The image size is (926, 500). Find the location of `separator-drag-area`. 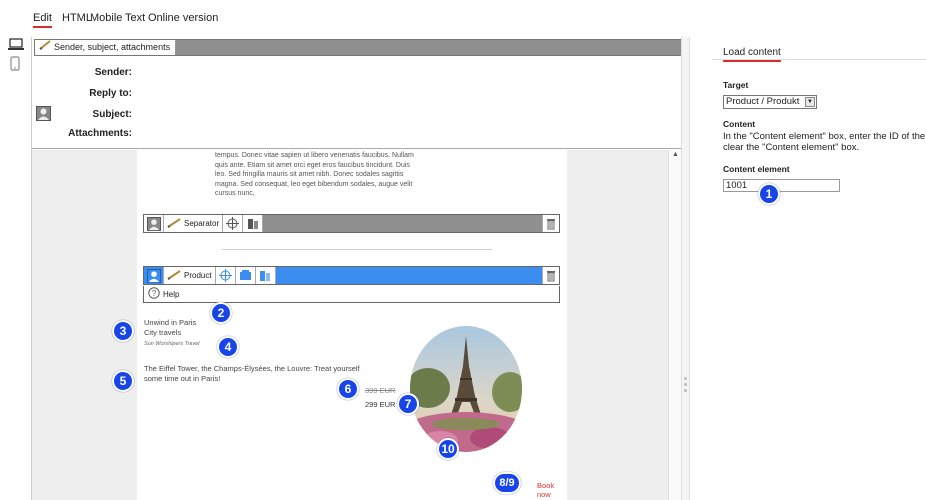

separator-drag-area is located at coordinates (402, 223).